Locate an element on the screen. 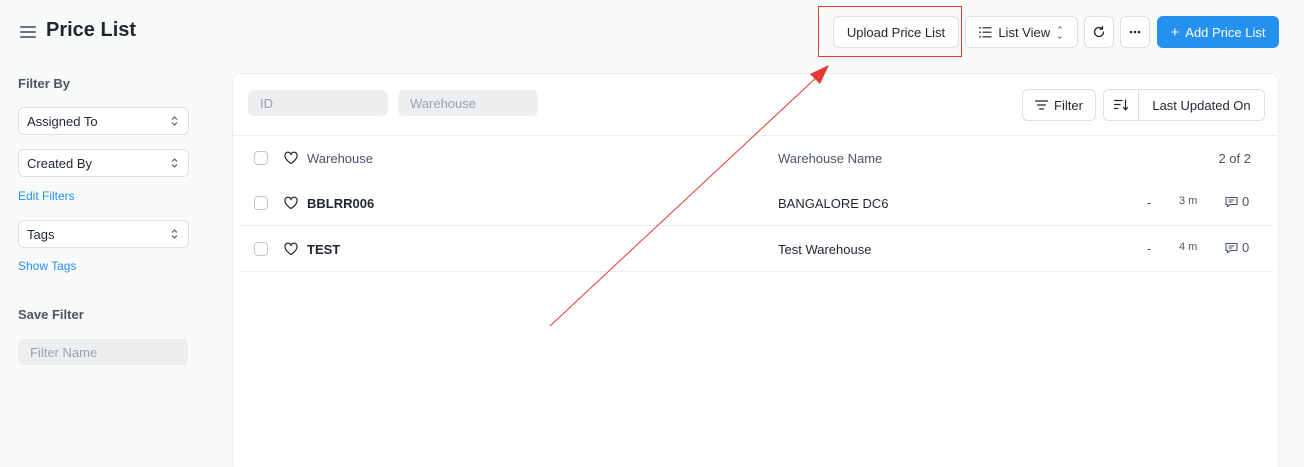 The height and width of the screenshot is (467, 1304). sort-by-button: Last Updated On is located at coordinates (1201, 105).